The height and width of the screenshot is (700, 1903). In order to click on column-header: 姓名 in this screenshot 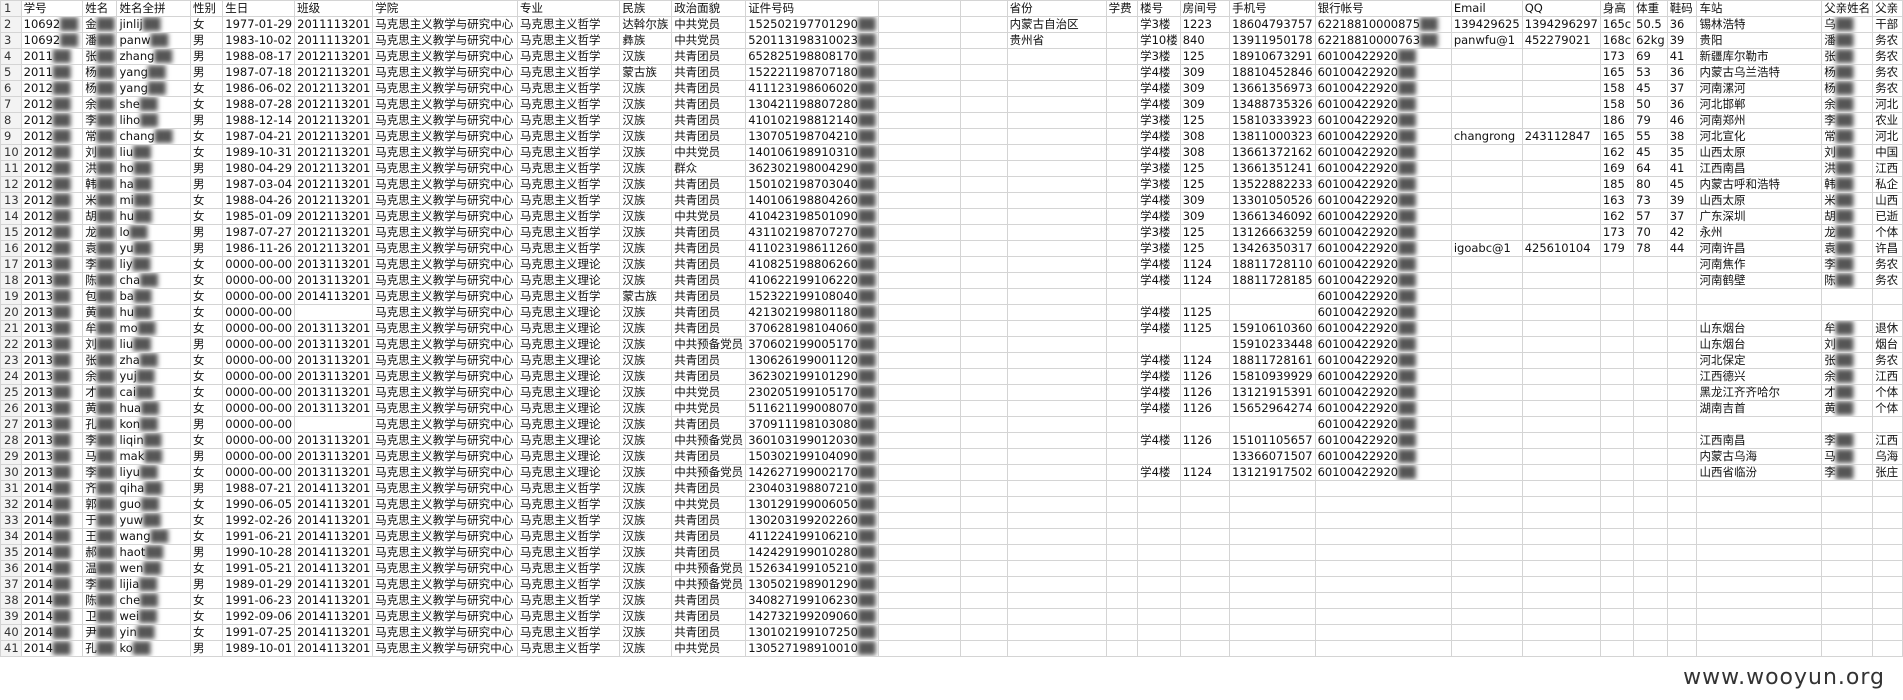, I will do `click(100, 8)`.